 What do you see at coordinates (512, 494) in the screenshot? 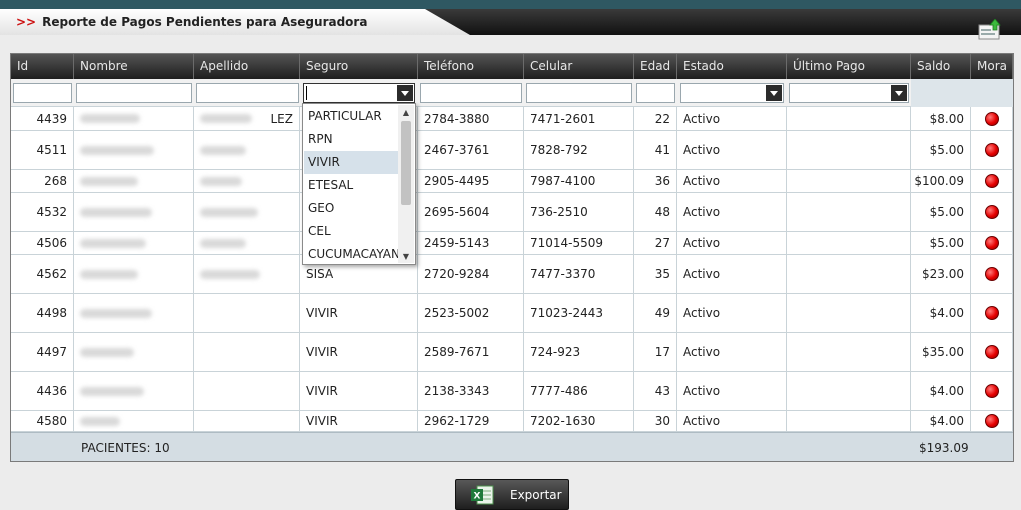
I see `export-button: X Exportar` at bounding box center [512, 494].